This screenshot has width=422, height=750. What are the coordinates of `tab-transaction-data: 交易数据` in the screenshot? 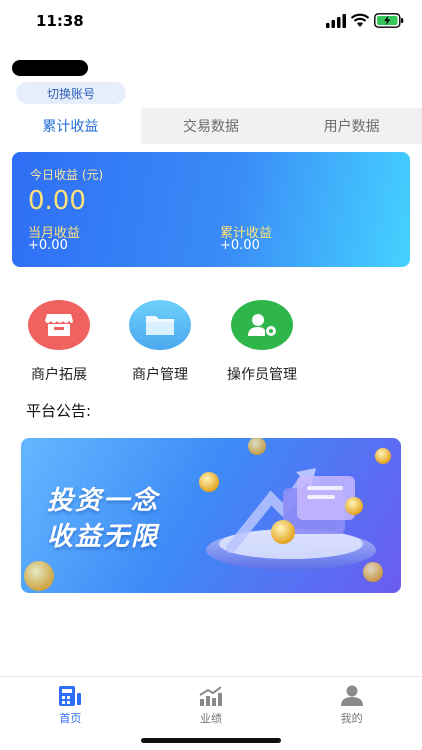 It's located at (211, 126).